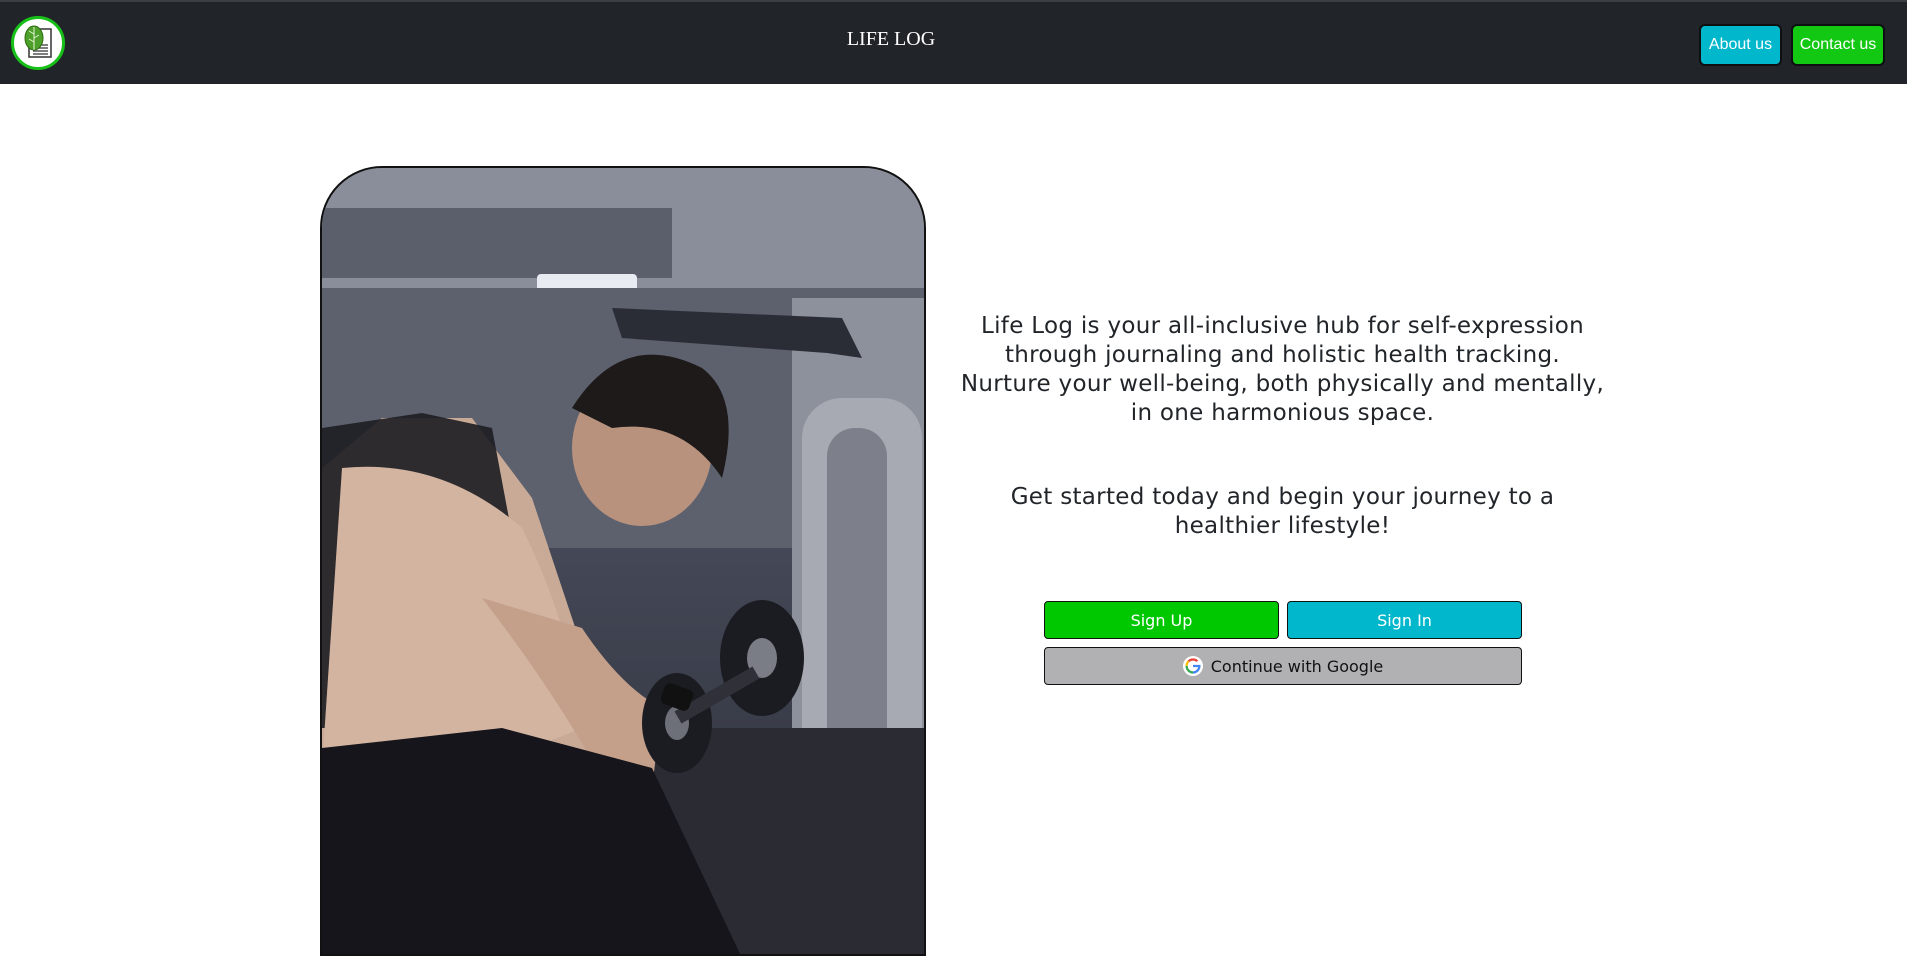 Image resolution: width=1907 pixels, height=956 pixels. I want to click on google-button-label: Continue with Google, so click(1297, 666).